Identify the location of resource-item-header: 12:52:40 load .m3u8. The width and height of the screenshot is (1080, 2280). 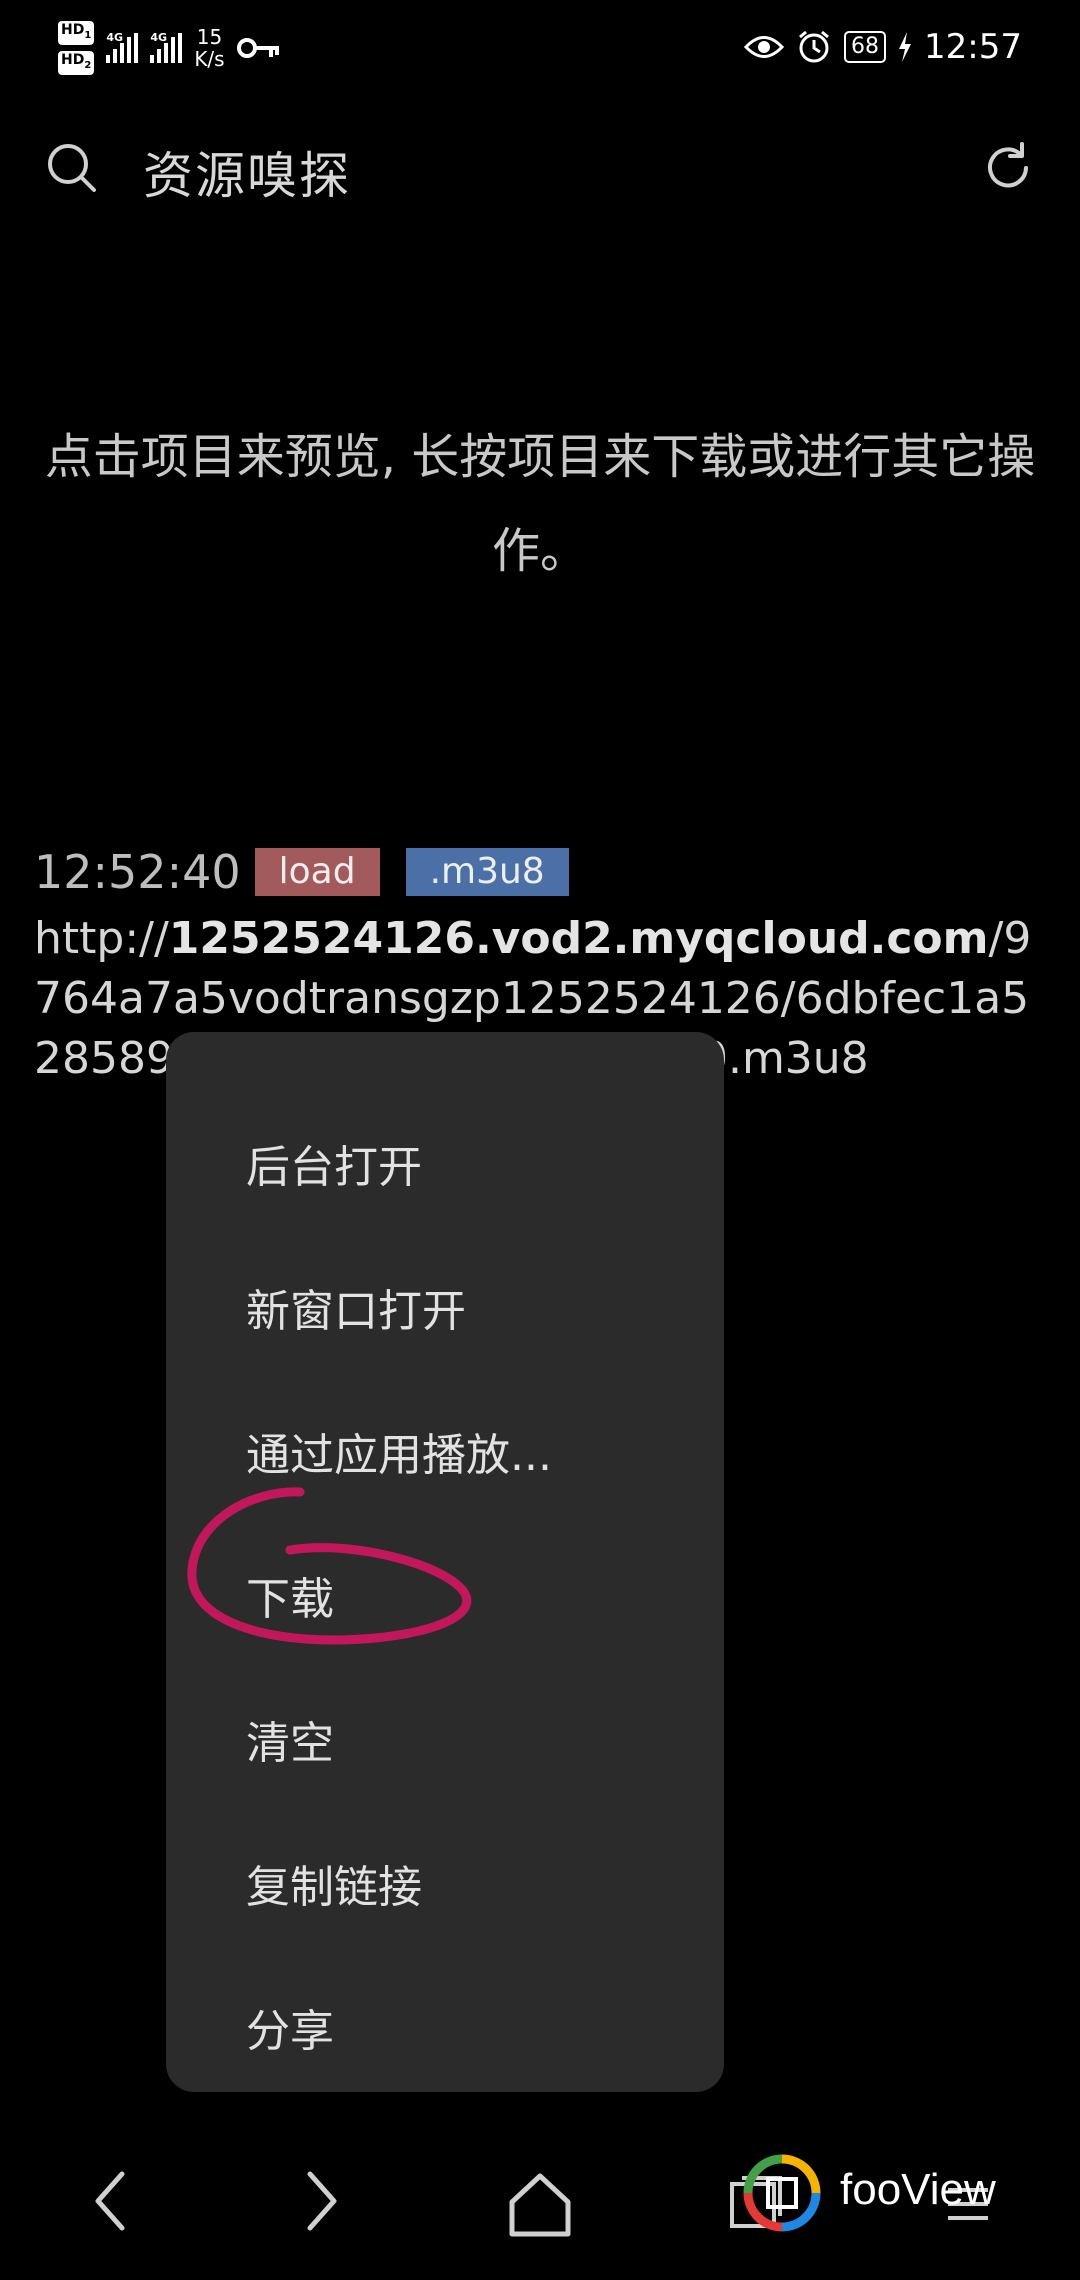
(544, 872).